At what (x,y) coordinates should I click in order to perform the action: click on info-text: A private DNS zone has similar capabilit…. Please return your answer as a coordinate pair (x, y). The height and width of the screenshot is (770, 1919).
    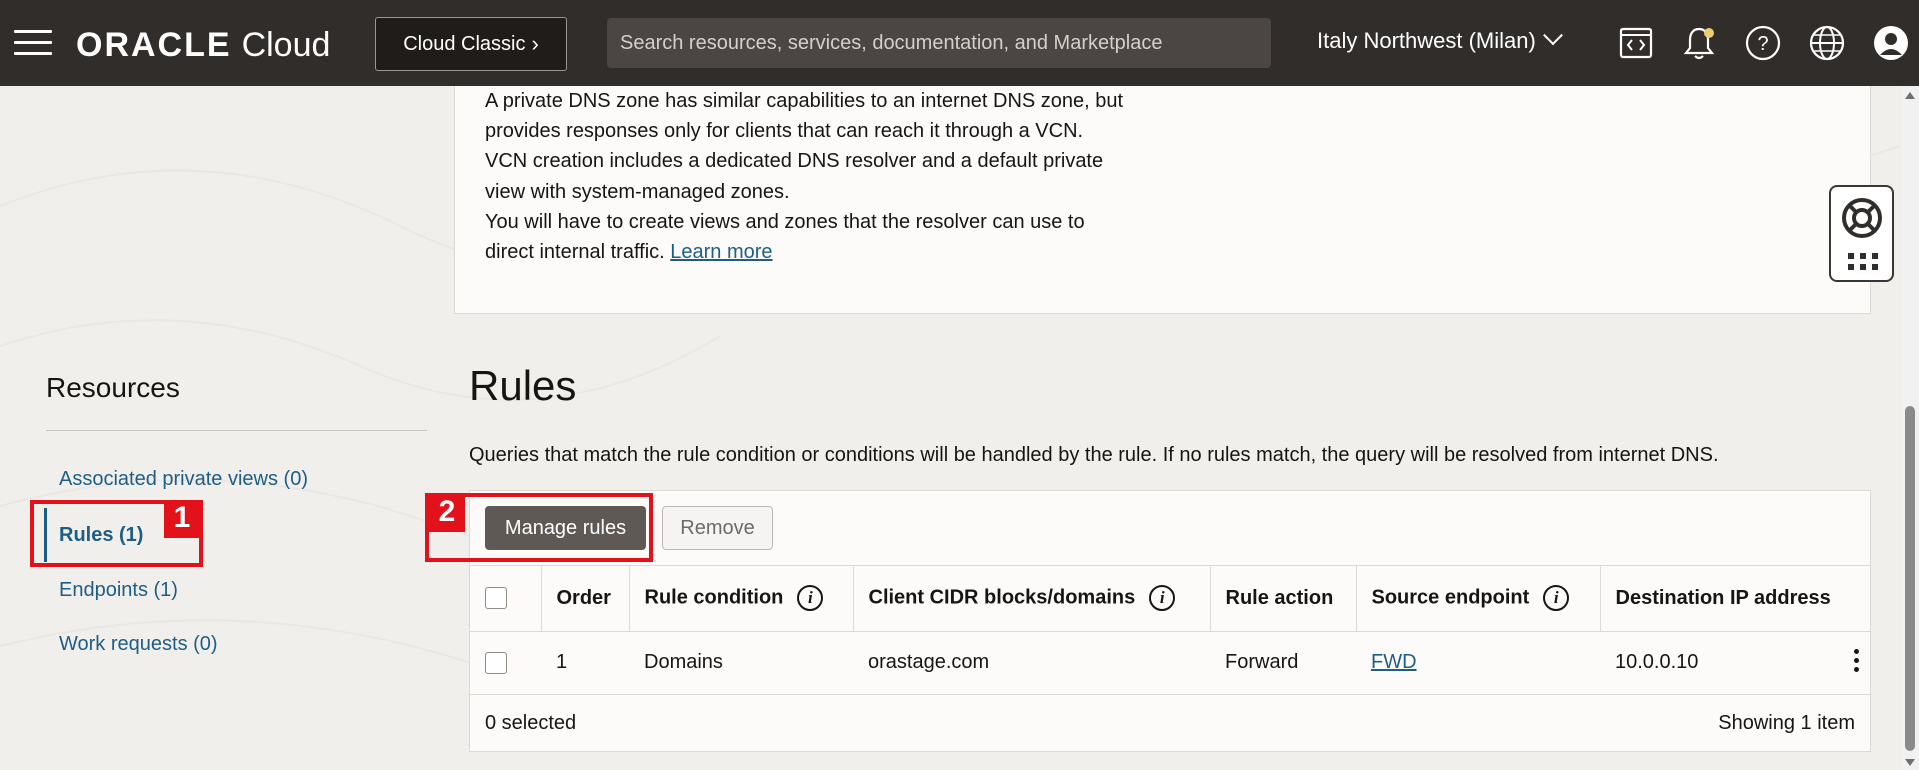
    Looking at the image, I should click on (845, 176).